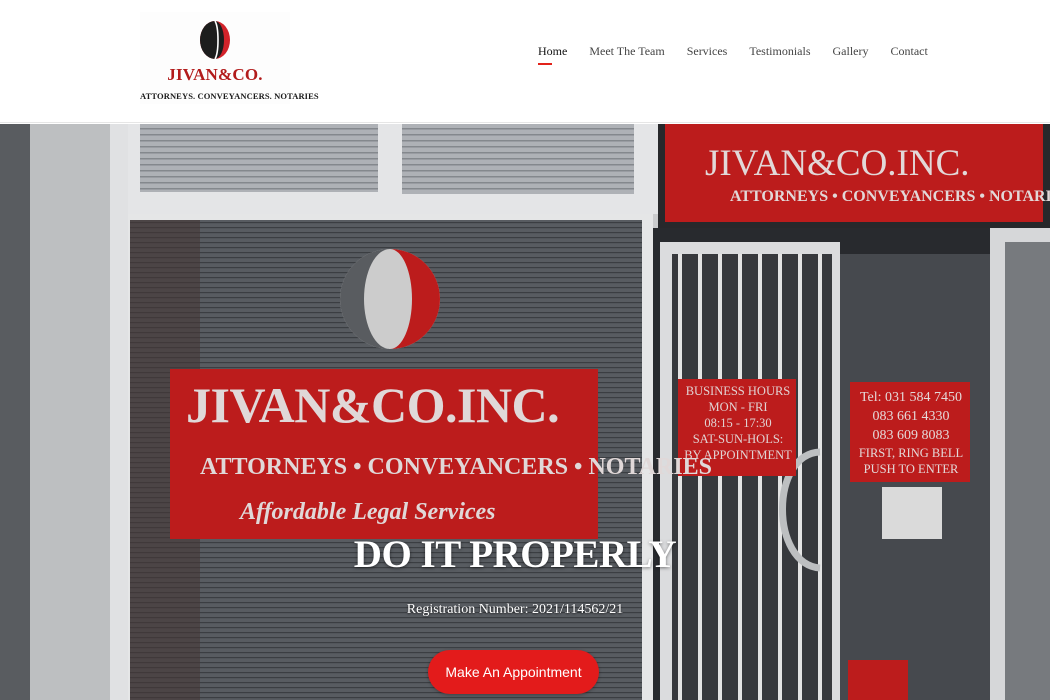  What do you see at coordinates (215, 74) in the screenshot?
I see `logo-name: JIVAN&CO.` at bounding box center [215, 74].